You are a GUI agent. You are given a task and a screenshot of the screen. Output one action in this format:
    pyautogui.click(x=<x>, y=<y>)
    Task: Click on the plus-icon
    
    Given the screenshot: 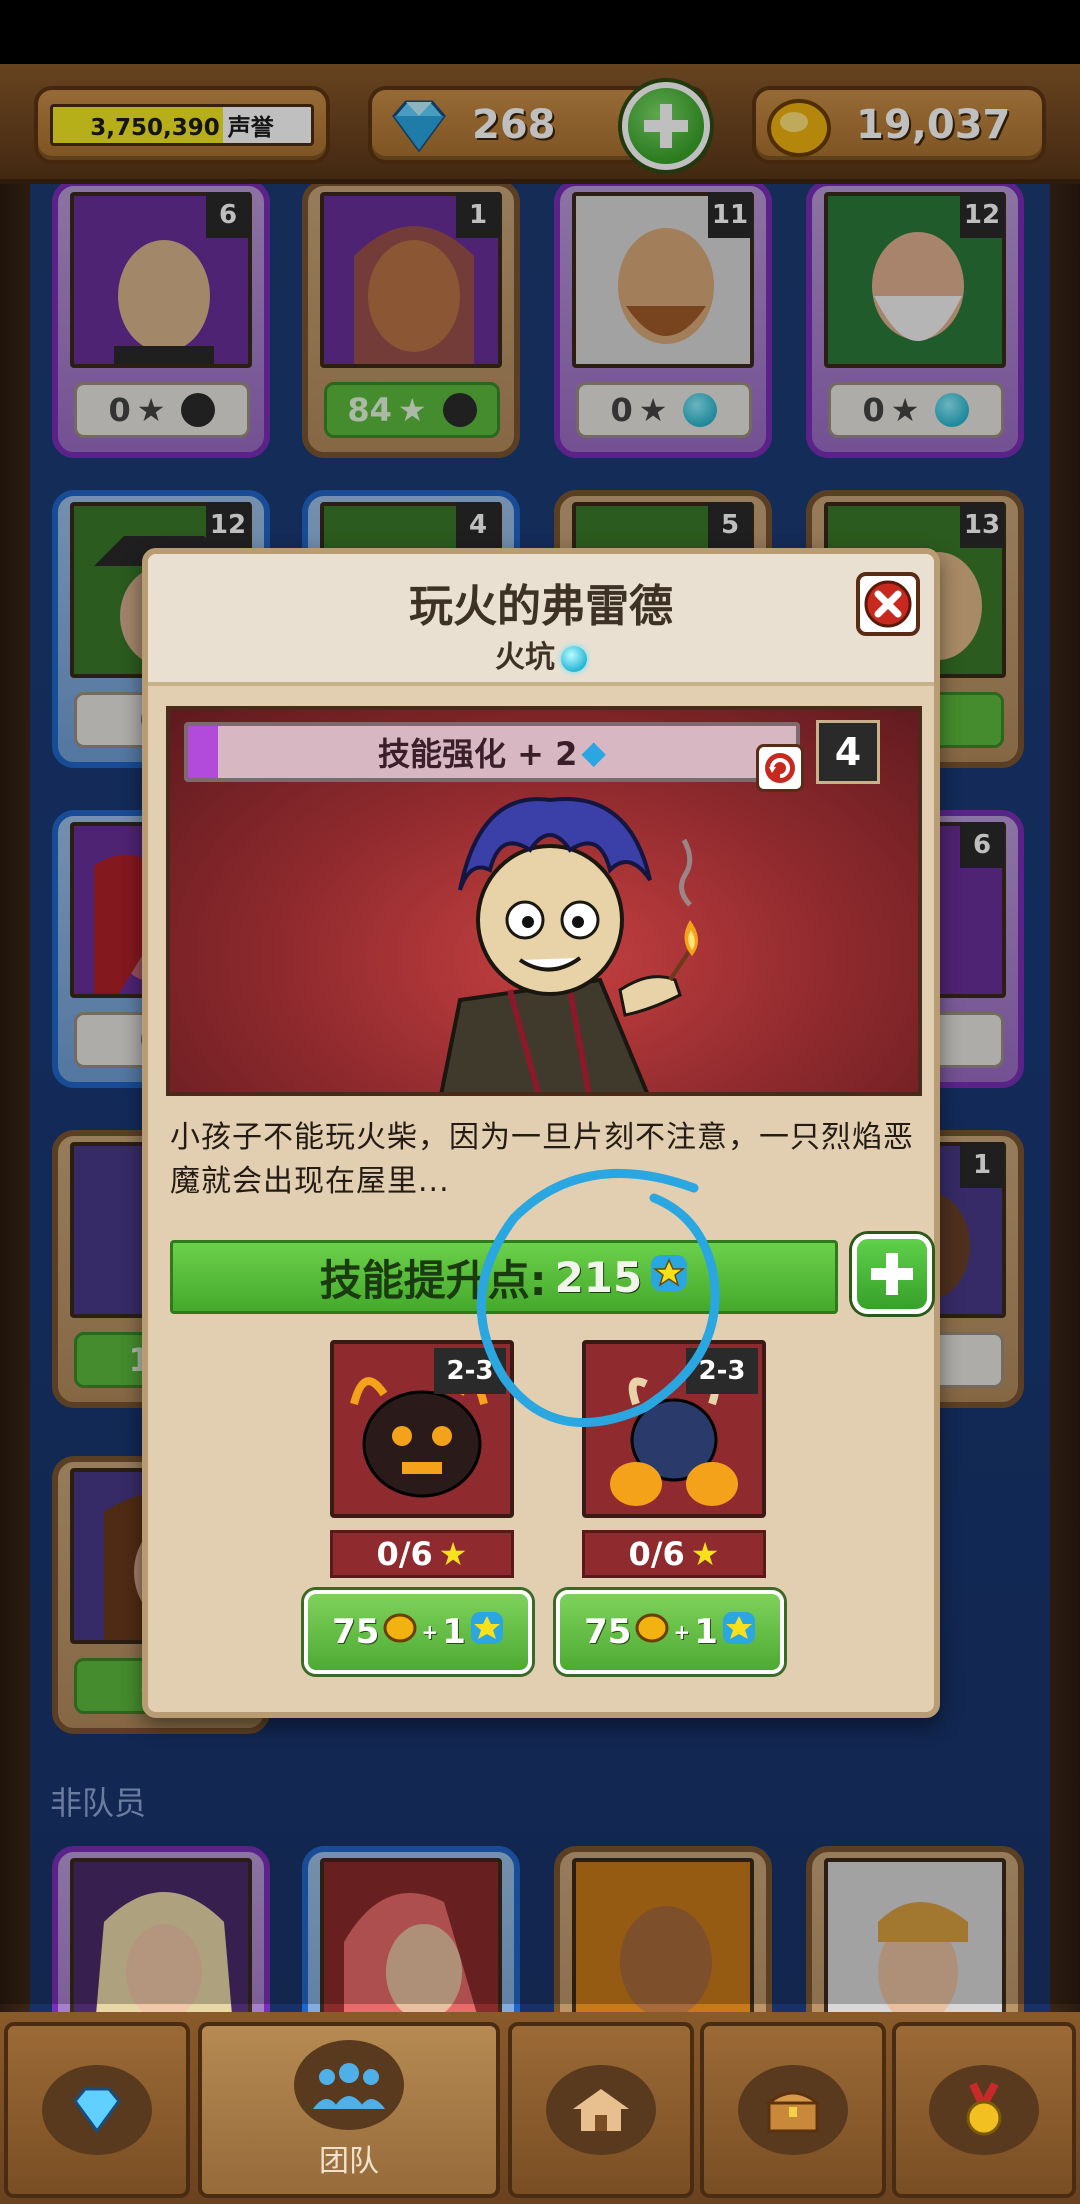 What is the action you would take?
    pyautogui.click(x=892, y=1274)
    